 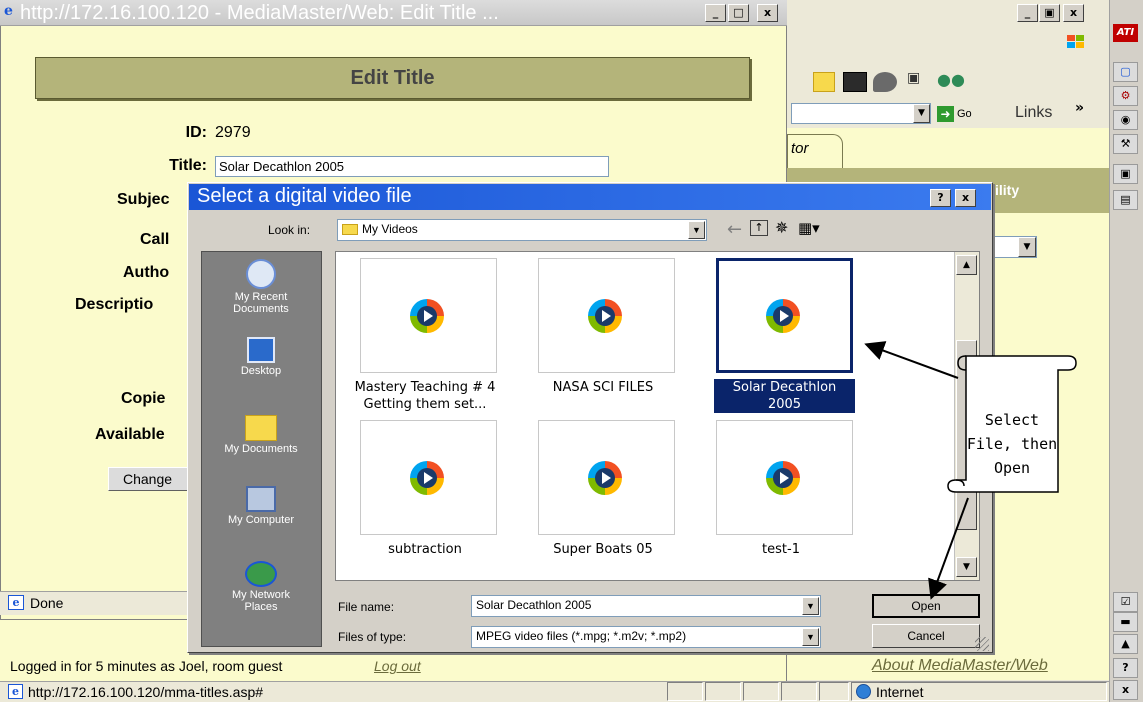 I want to click on callout-arrows, so click(x=970, y=470).